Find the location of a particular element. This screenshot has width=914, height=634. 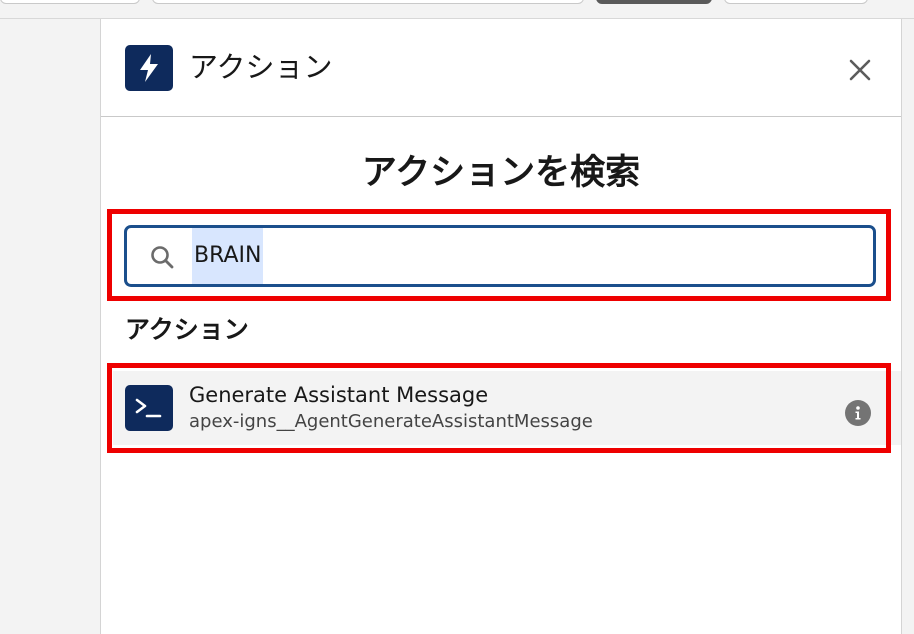

search-icon is located at coordinates (162, 257).